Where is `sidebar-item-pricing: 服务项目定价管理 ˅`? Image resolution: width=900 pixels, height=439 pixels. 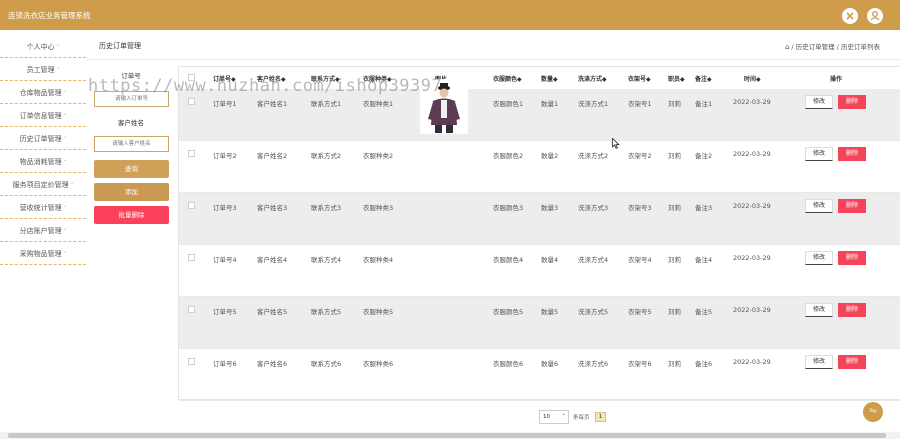 sidebar-item-pricing: 服务项目定价管理 ˅ is located at coordinates (43, 185).